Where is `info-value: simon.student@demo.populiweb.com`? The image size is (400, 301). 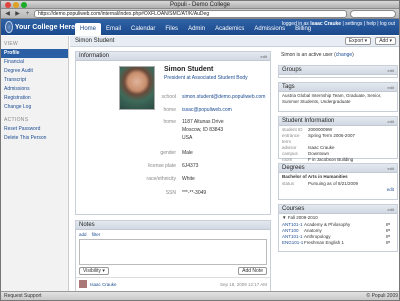 info-value: simon.student@demo.populiweb.com is located at coordinates (223, 97).